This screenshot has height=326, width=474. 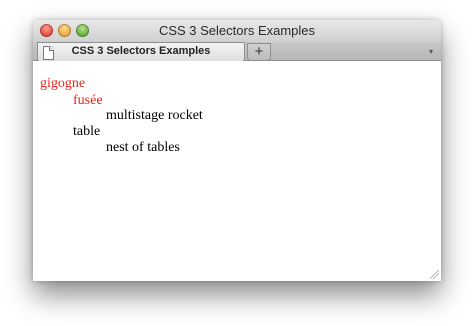 What do you see at coordinates (87, 131) in the screenshot?
I see `term-table: table` at bounding box center [87, 131].